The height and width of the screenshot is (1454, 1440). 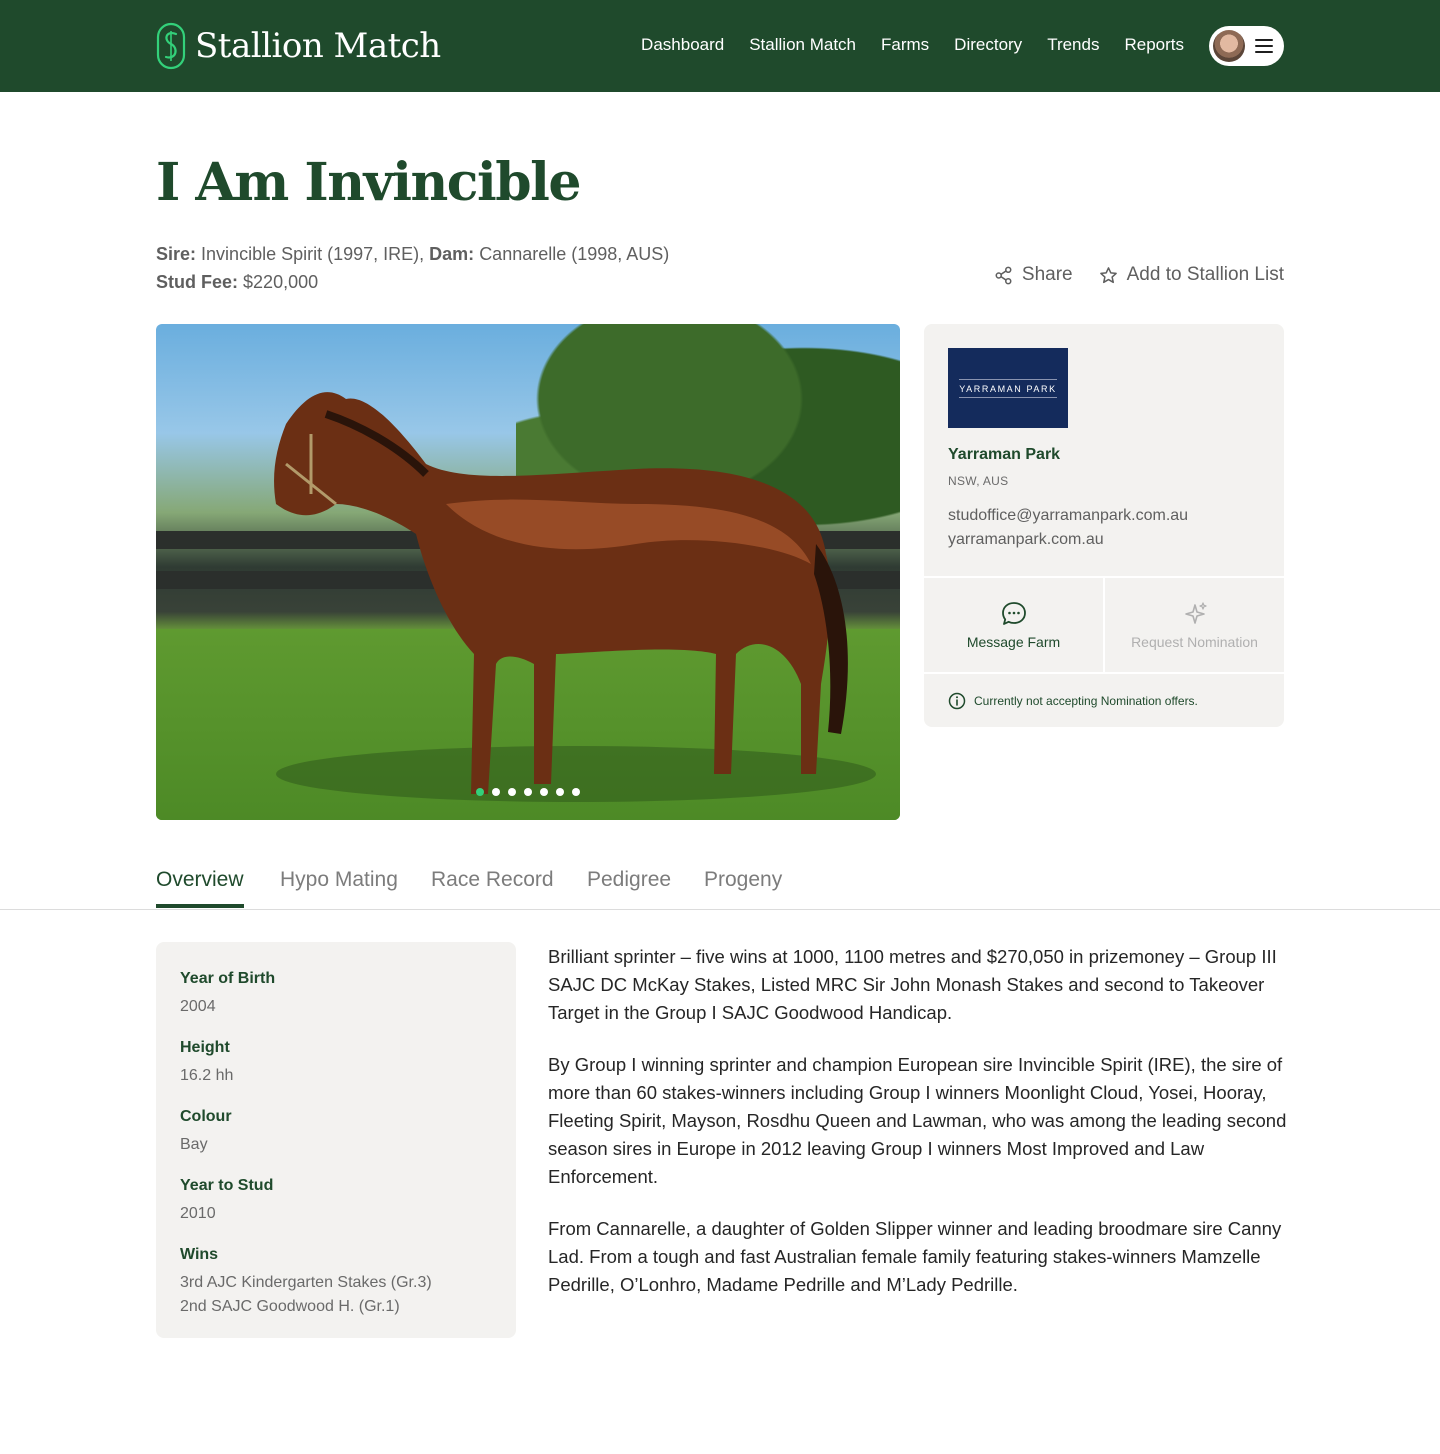 I want to click on detail-year-to-stud: Year to Stud 2010, so click(x=336, y=1200).